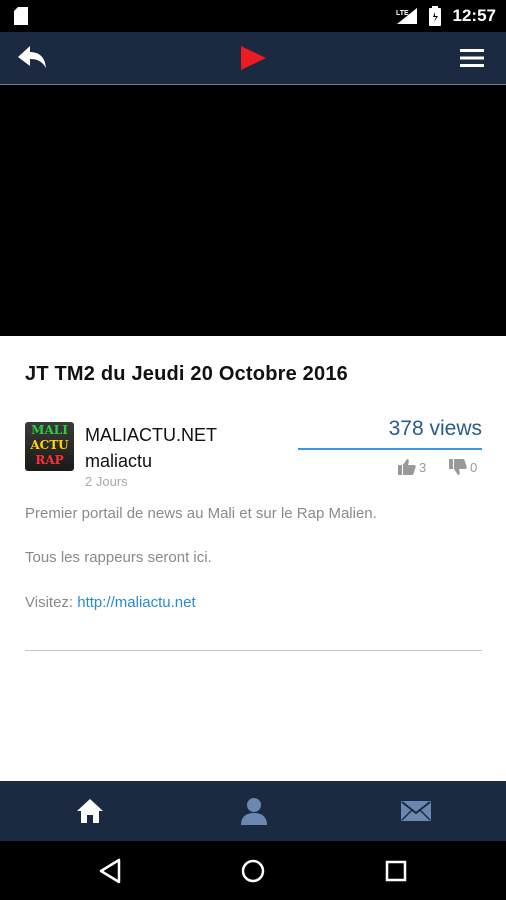 The width and height of the screenshot is (506, 900). I want to click on nav-profile, so click(254, 811).